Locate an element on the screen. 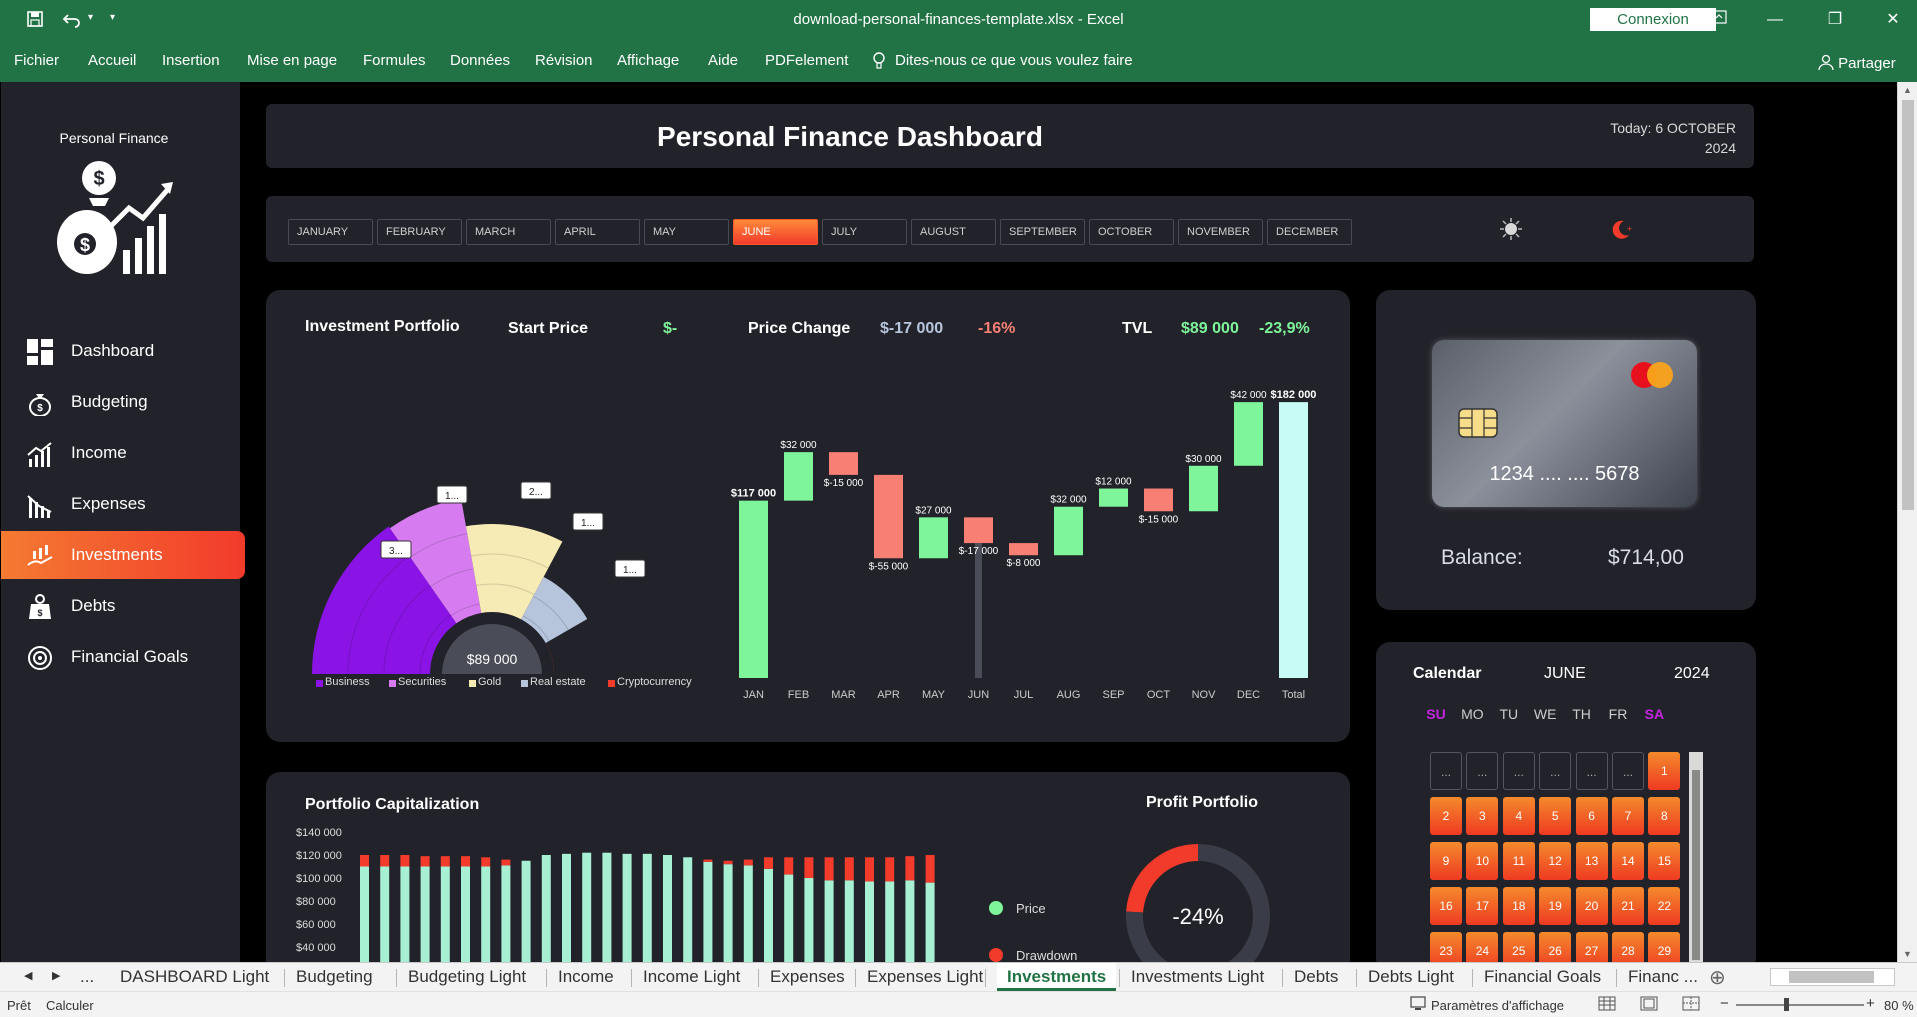  sheet-tab: Financial Goals is located at coordinates (1542, 977).